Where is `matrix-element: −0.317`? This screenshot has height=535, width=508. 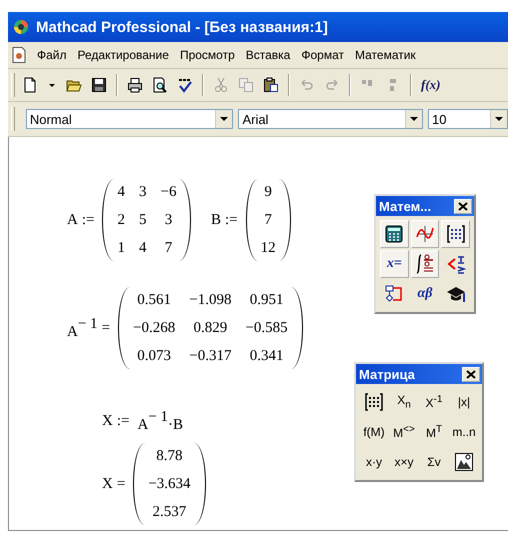 matrix-element: −0.317 is located at coordinates (210, 356).